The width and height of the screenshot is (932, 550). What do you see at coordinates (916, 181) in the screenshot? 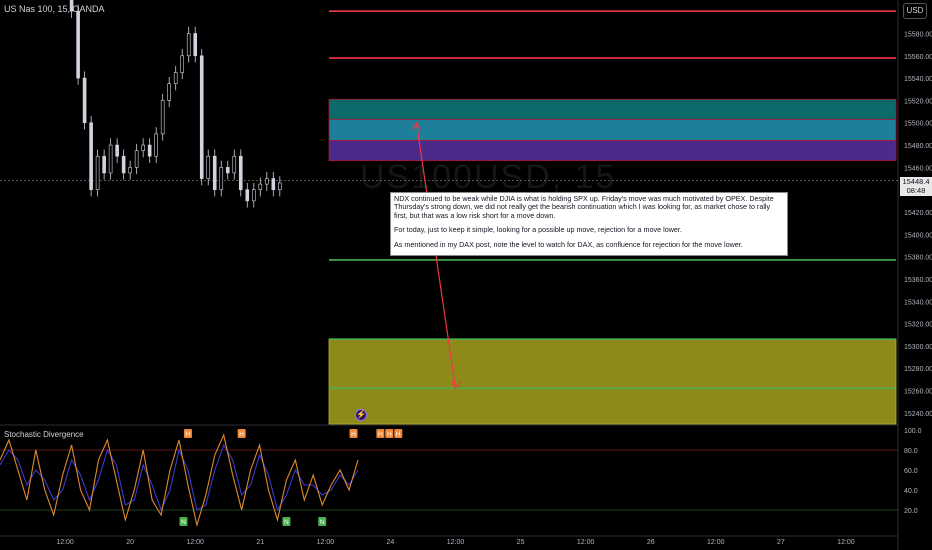
I see `last-price-value: 15448.4` at bounding box center [916, 181].